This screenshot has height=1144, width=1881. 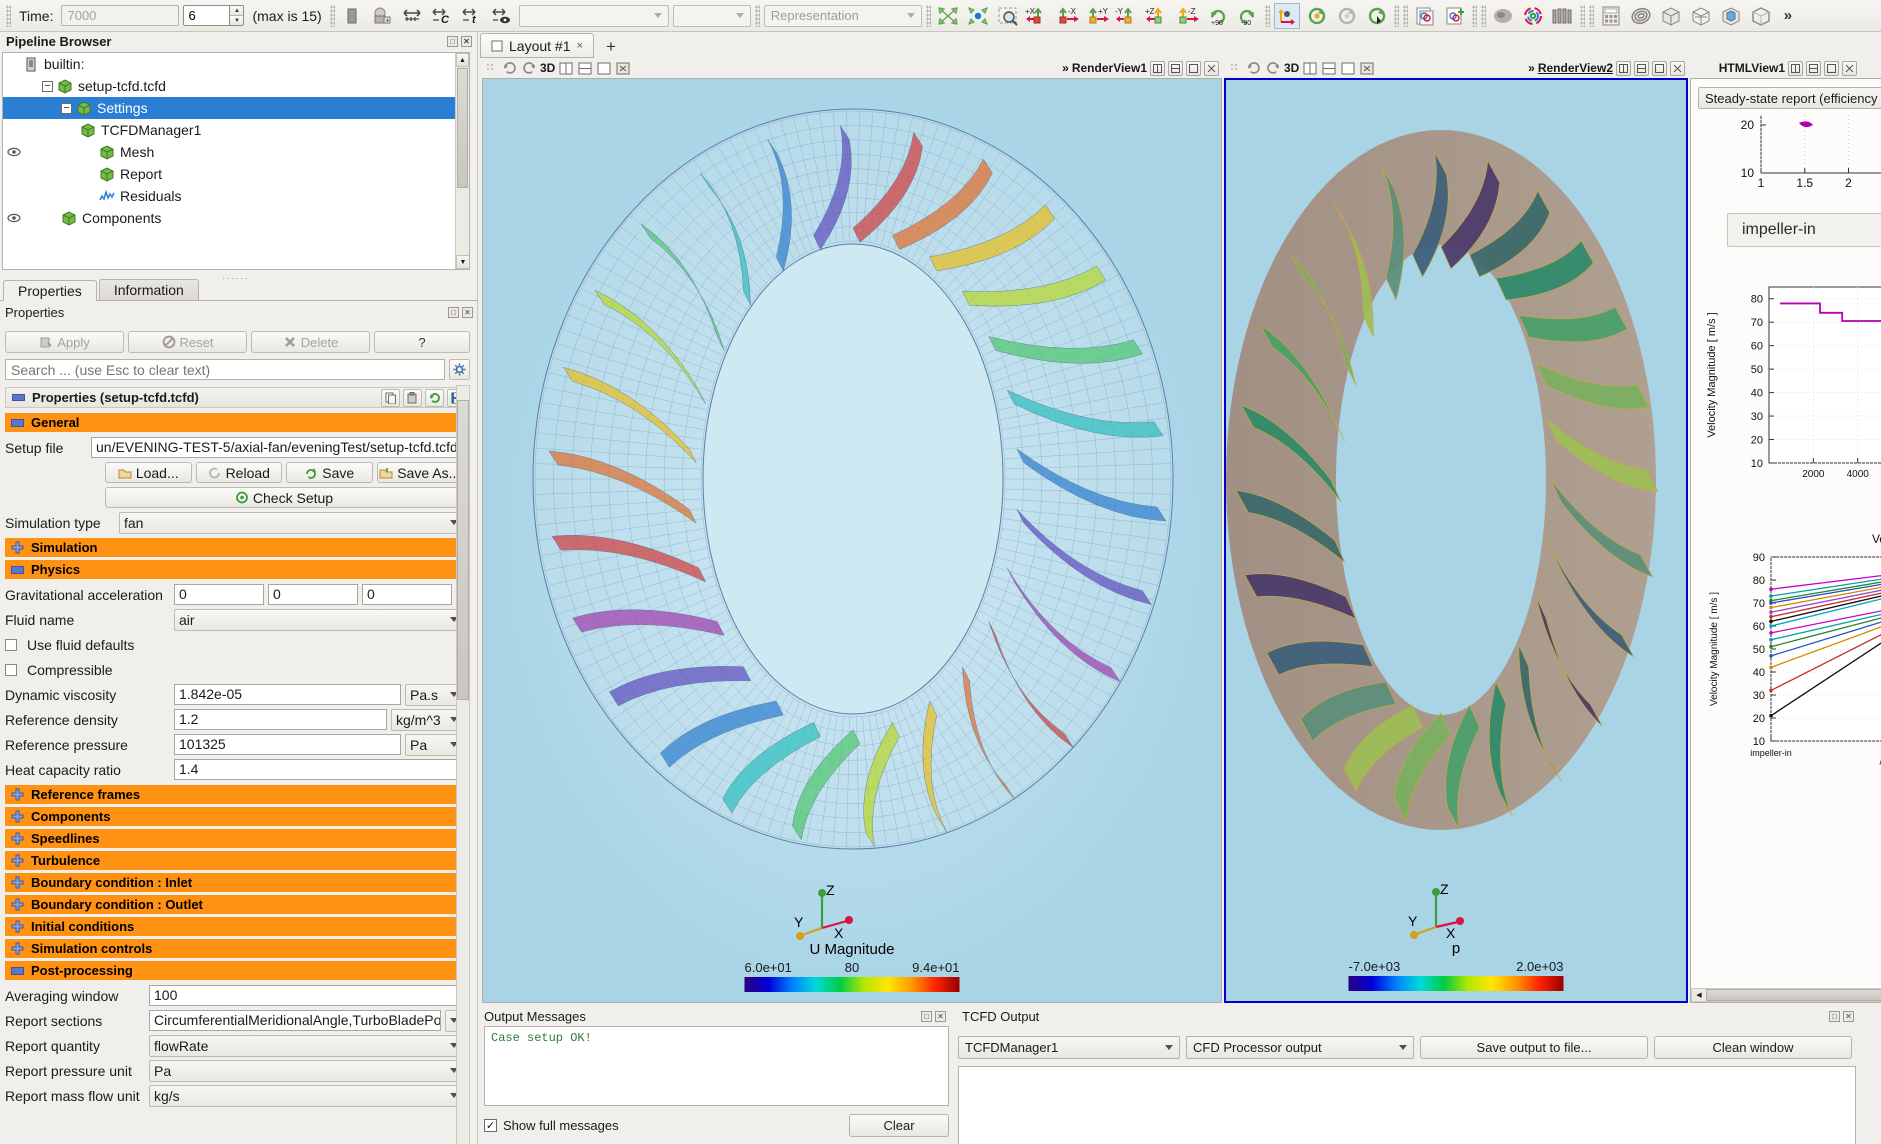 What do you see at coordinates (234, 838) in the screenshot?
I see `section-speedlines: Speedlines` at bounding box center [234, 838].